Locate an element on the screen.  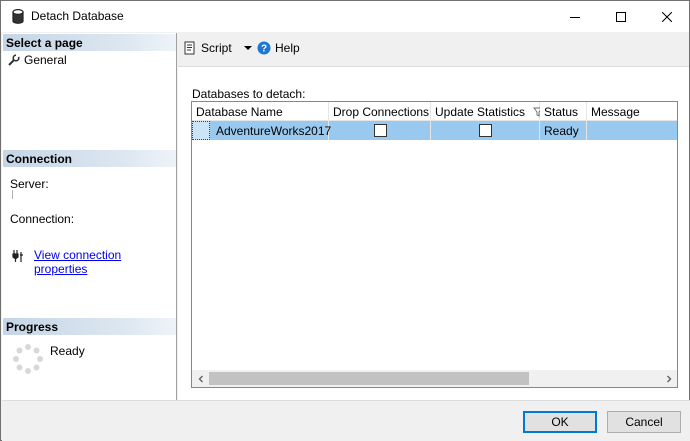
scrollbar-thumb is located at coordinates (369, 378).